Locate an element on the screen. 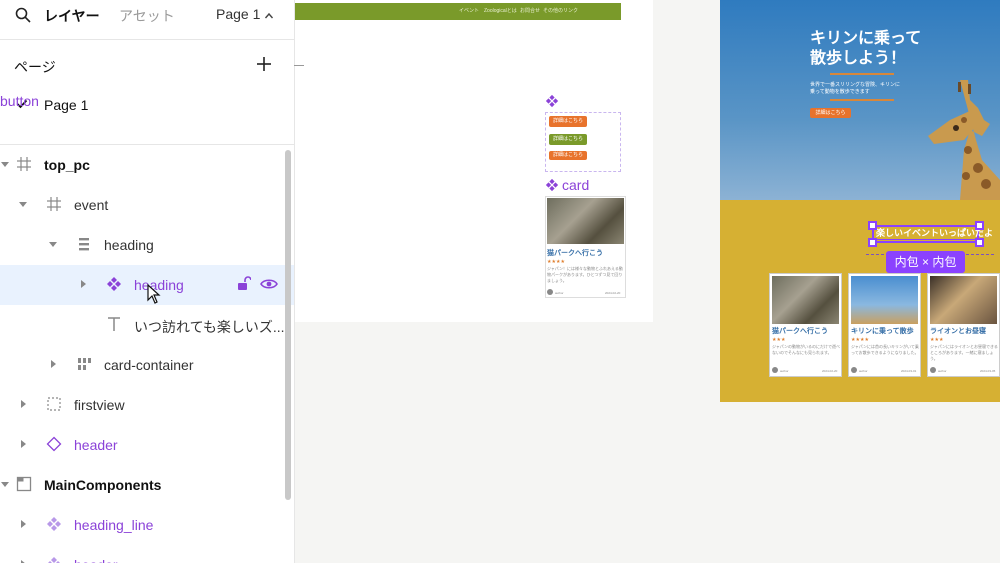  card-image-giraffe is located at coordinates (884, 300).